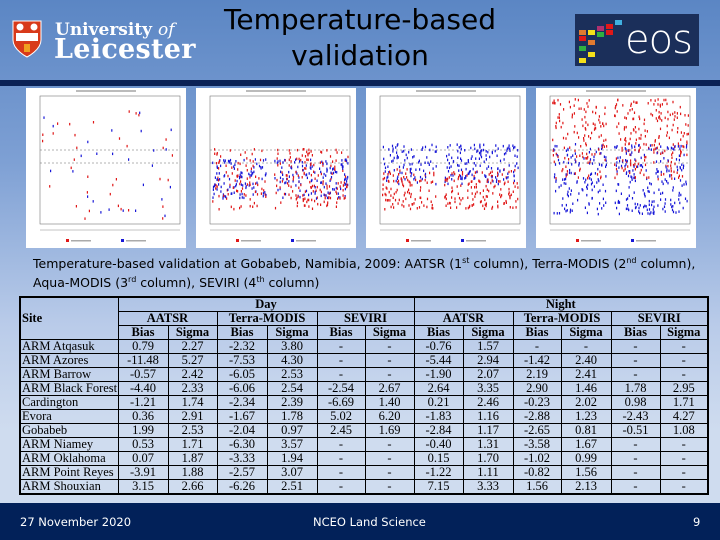 The image size is (720, 540). What do you see at coordinates (488, 458) in the screenshot?
I see `sigma-value: 1.70` at bounding box center [488, 458].